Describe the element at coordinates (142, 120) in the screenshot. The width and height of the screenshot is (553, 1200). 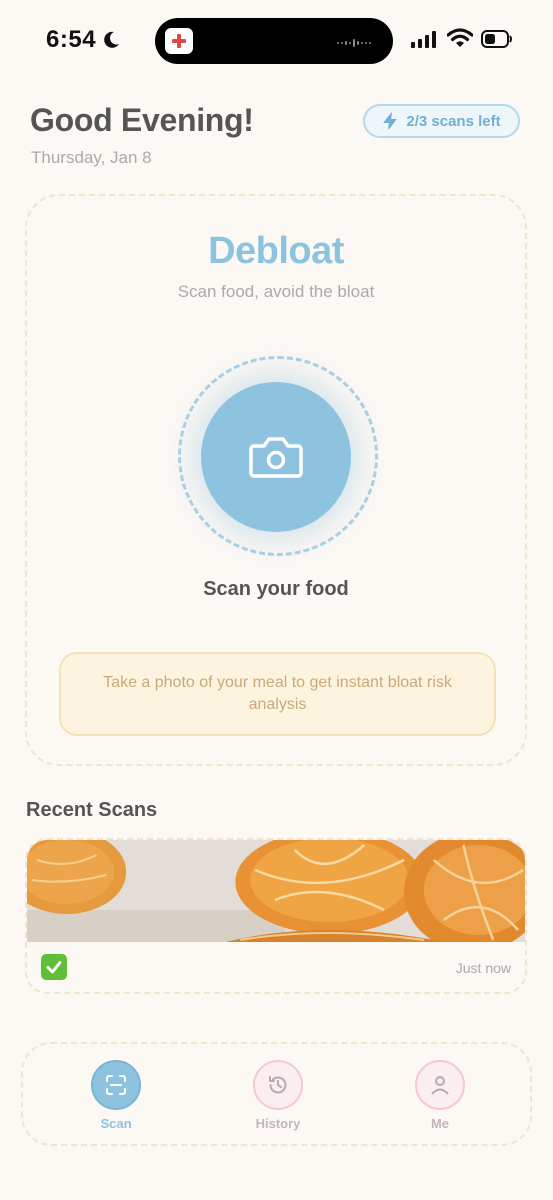
I see `greeting-heading: Good Evening!` at that location.